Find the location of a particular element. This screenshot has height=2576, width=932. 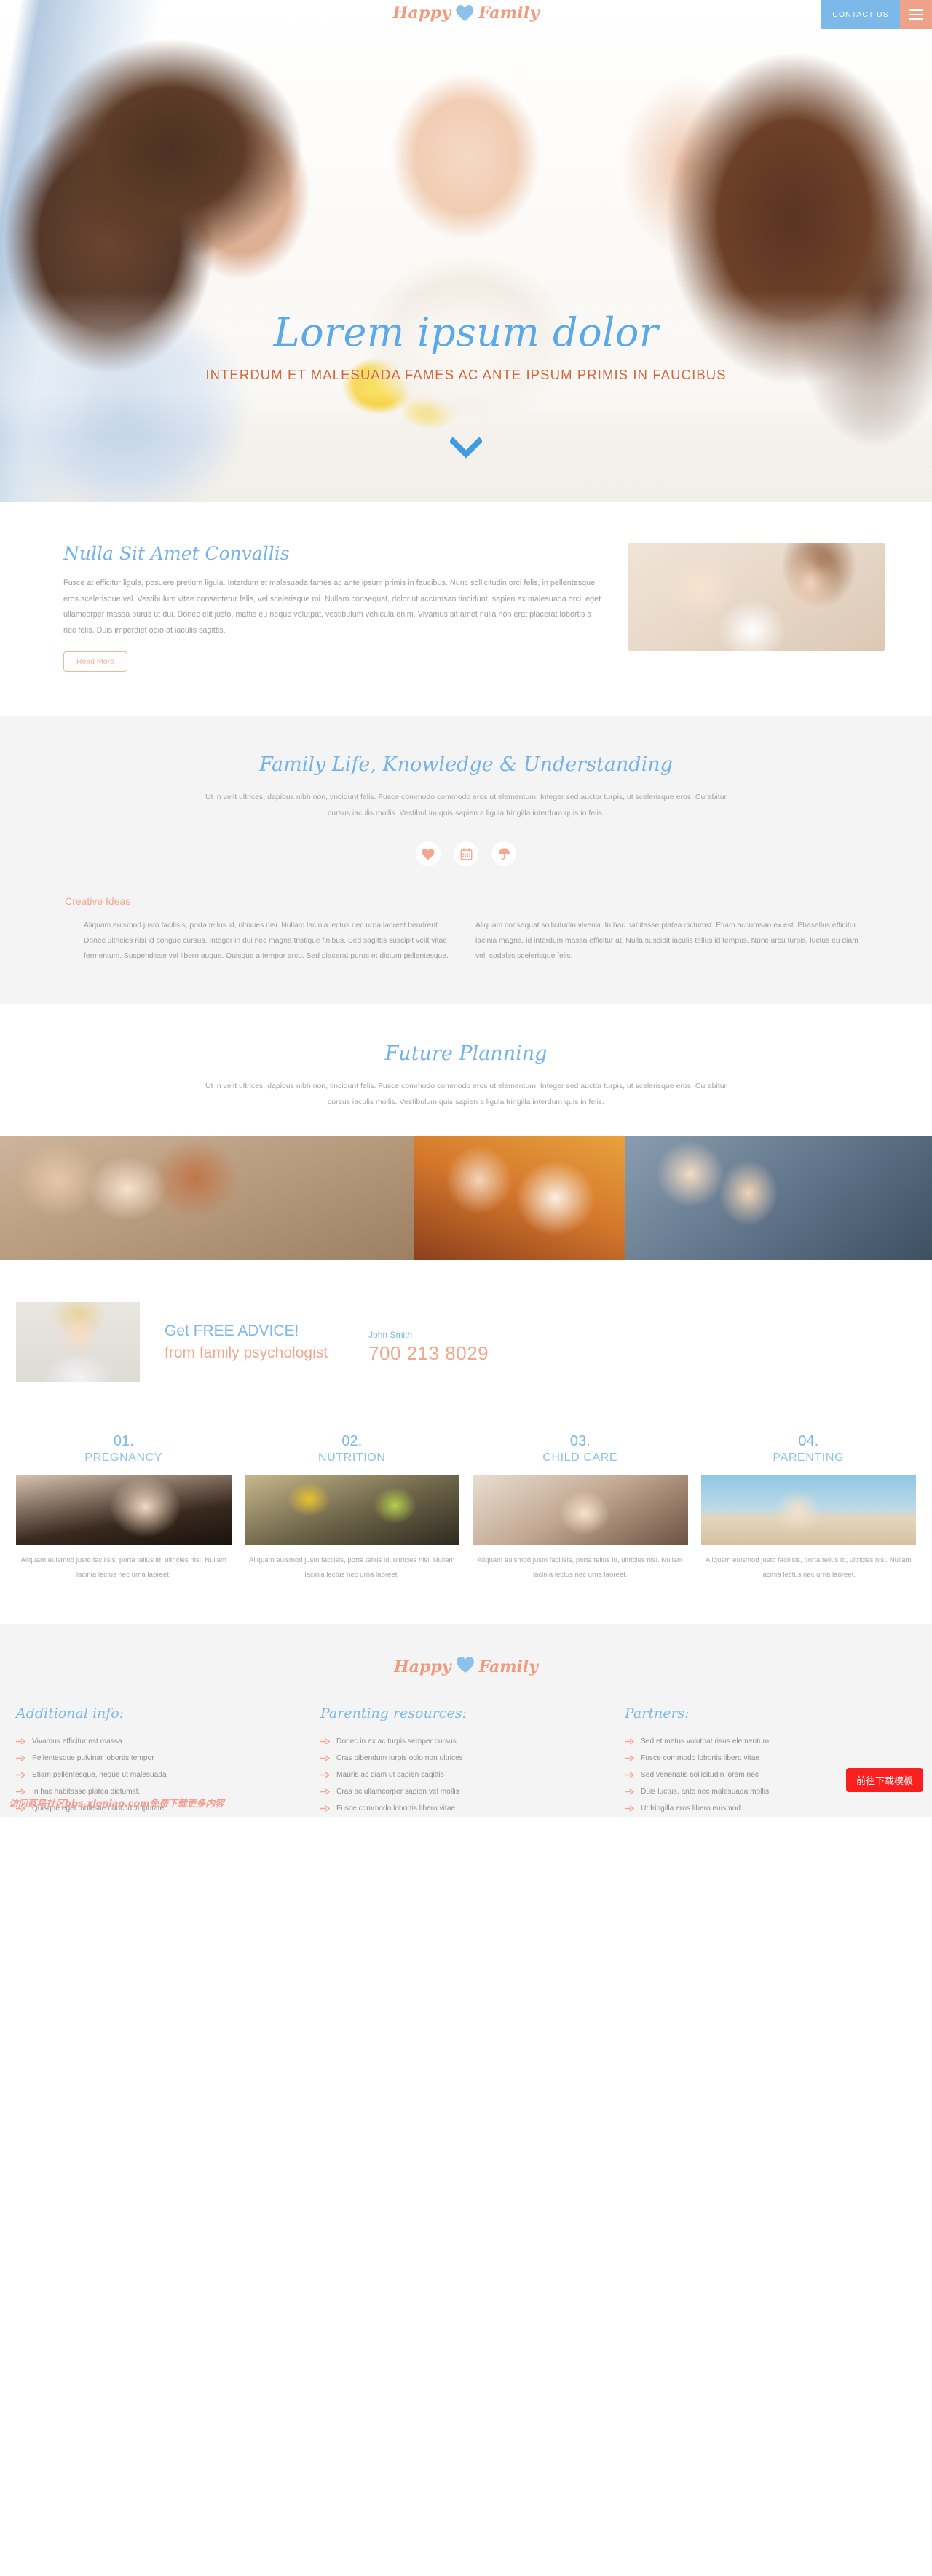

footer-link-label: Cras ac ullamcorper sapien vel mollis is located at coordinates (397, 1791).